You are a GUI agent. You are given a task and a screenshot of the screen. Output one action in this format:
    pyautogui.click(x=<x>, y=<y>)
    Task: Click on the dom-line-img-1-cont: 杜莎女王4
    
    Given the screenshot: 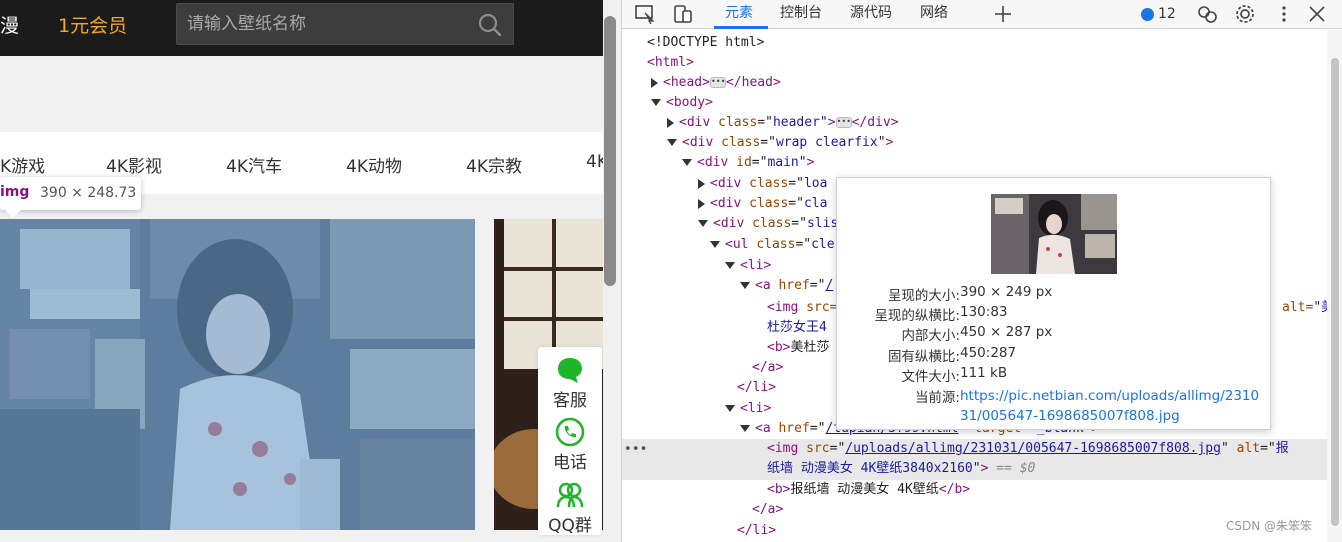 What is the action you would take?
    pyautogui.click(x=797, y=328)
    